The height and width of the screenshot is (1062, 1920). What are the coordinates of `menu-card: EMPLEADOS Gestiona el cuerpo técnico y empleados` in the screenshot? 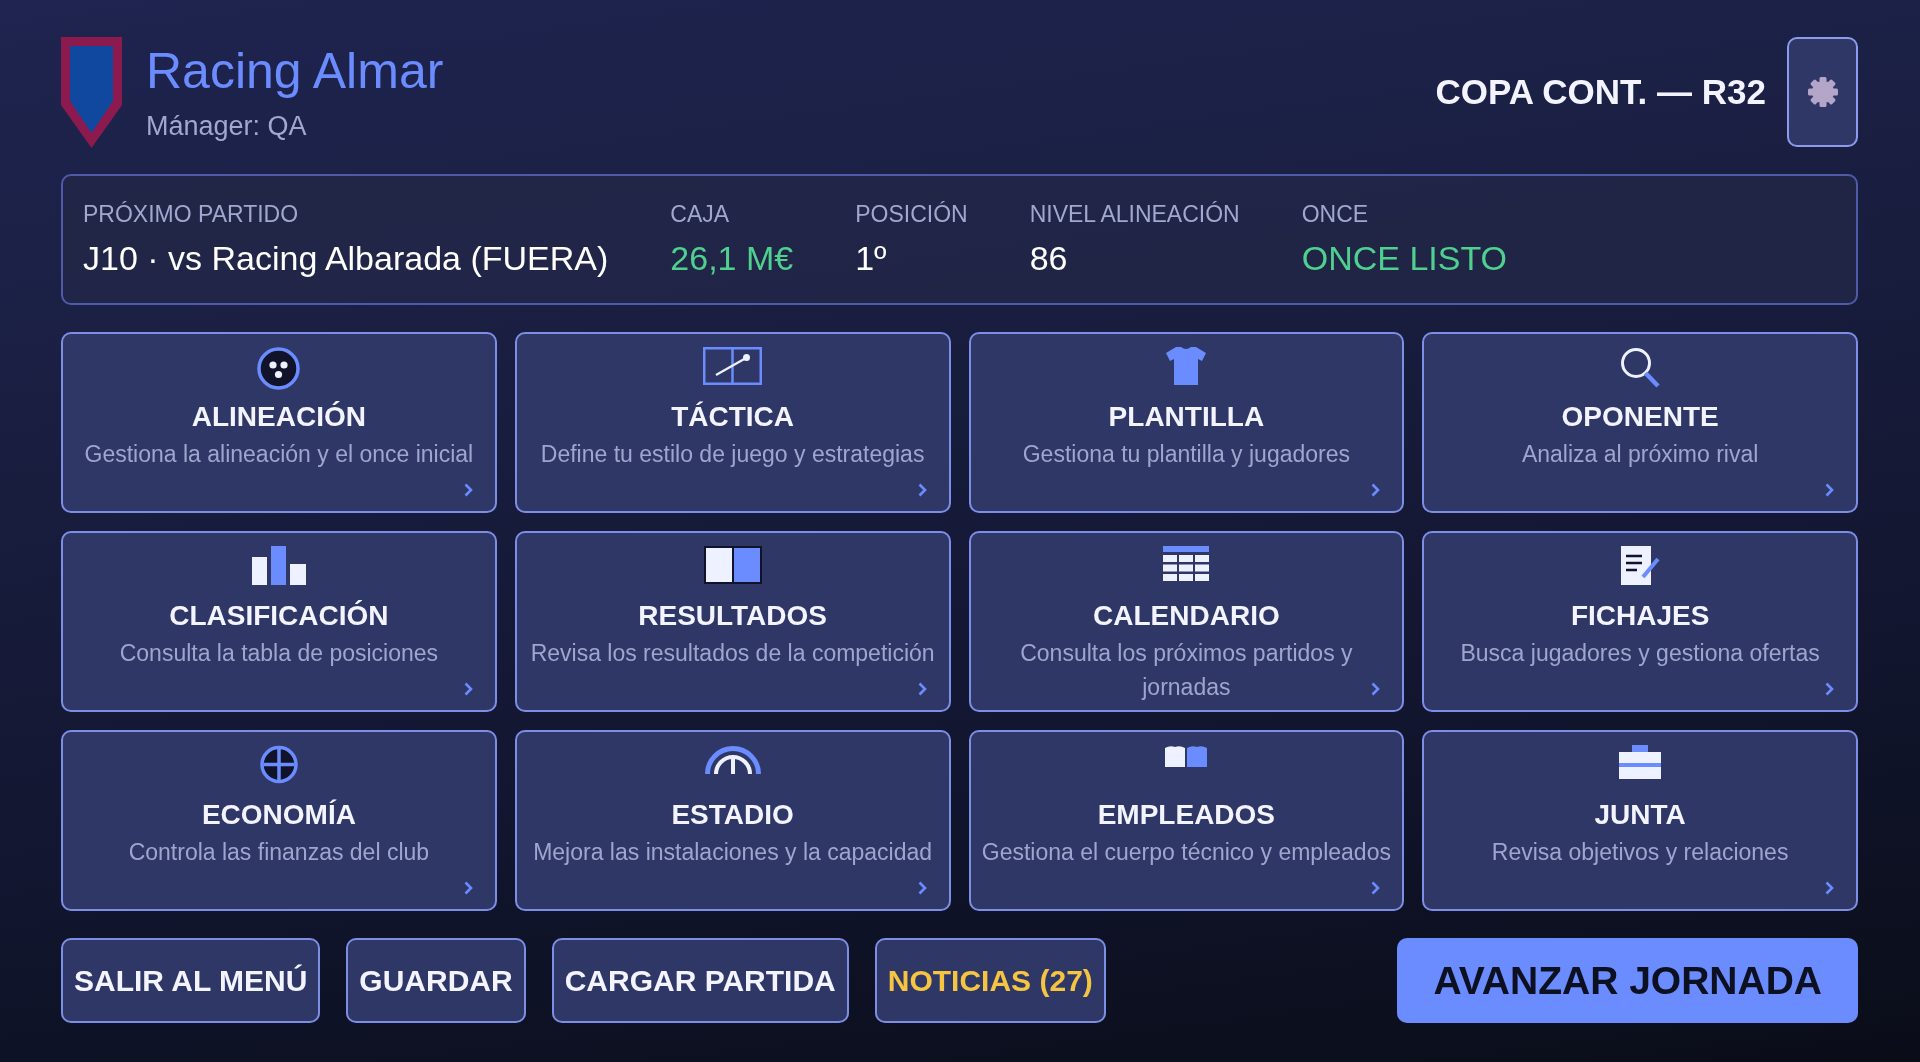 It's located at (1186, 820).